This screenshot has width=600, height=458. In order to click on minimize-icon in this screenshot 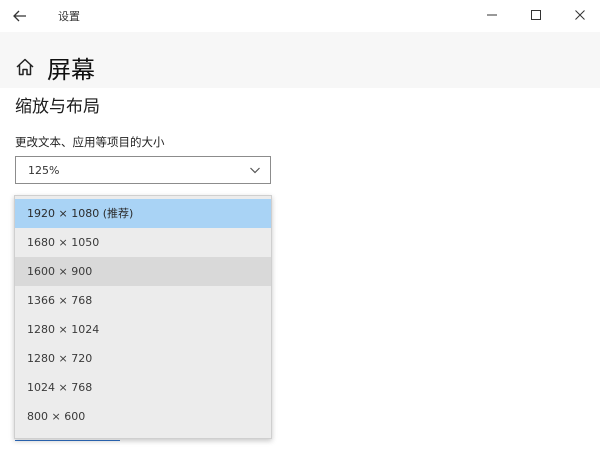, I will do `click(492, 15)`.